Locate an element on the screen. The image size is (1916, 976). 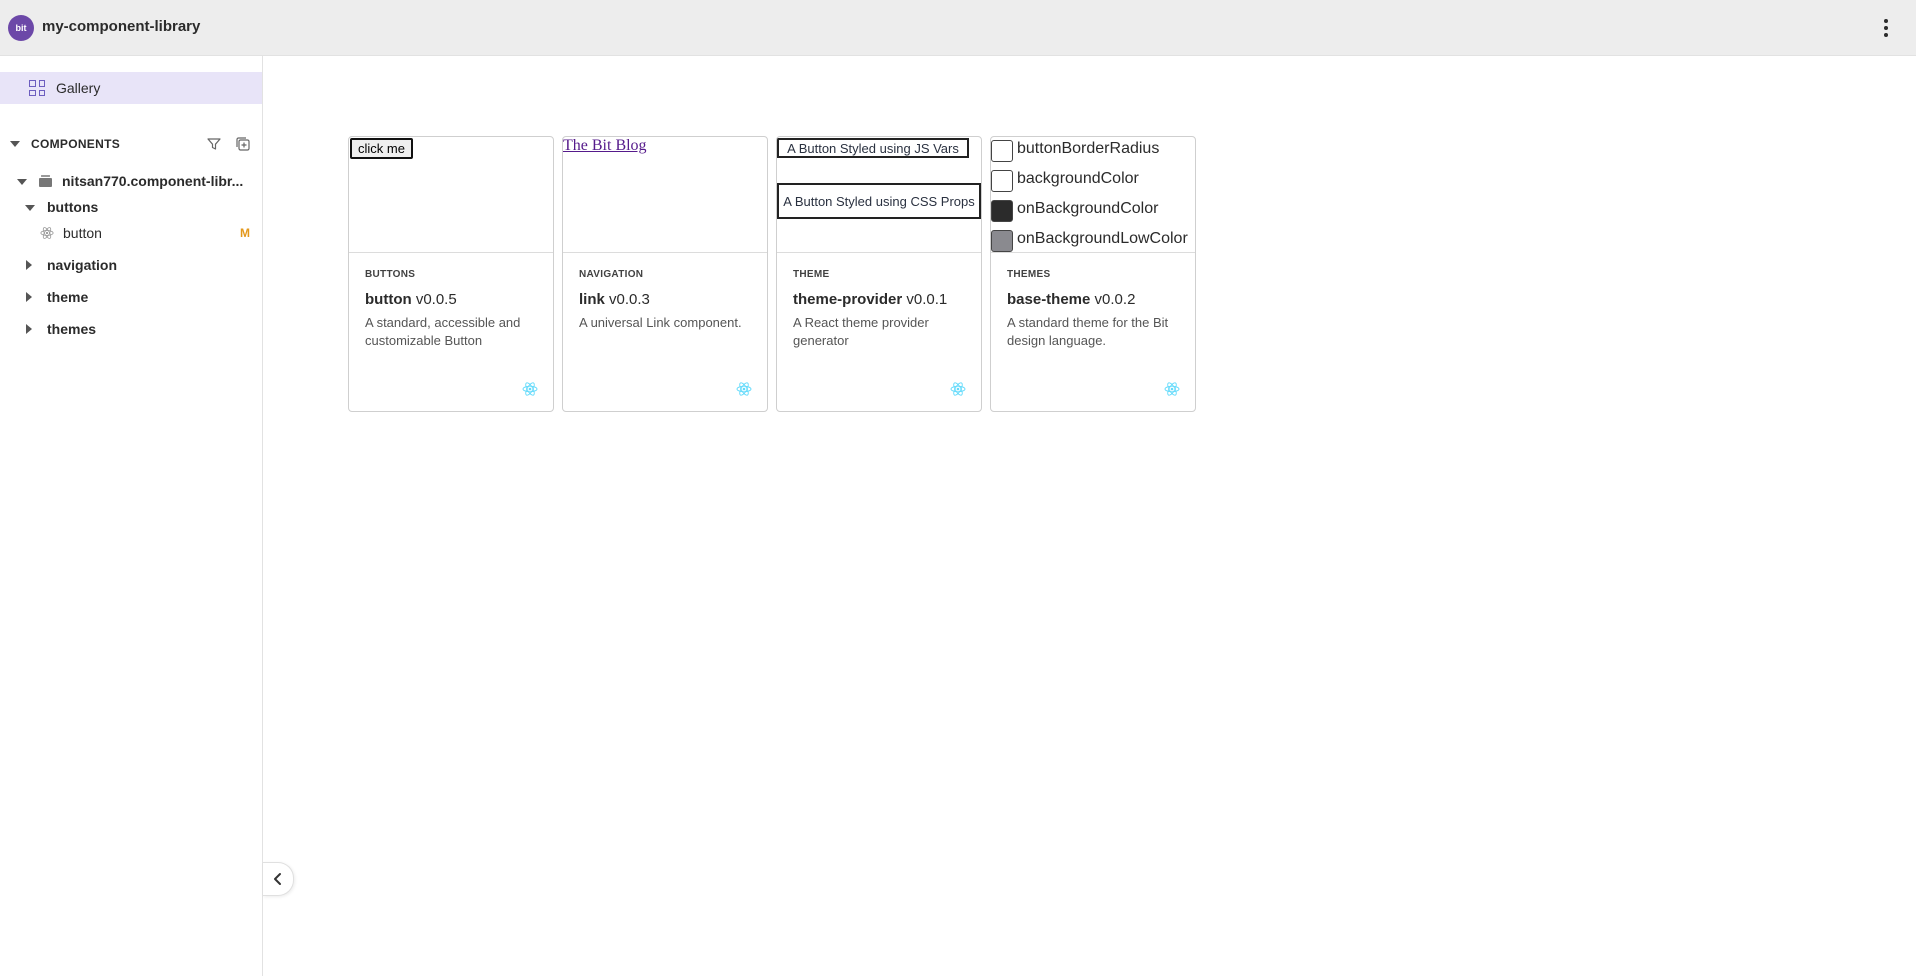
tree-item-label: theme is located at coordinates (68, 297).